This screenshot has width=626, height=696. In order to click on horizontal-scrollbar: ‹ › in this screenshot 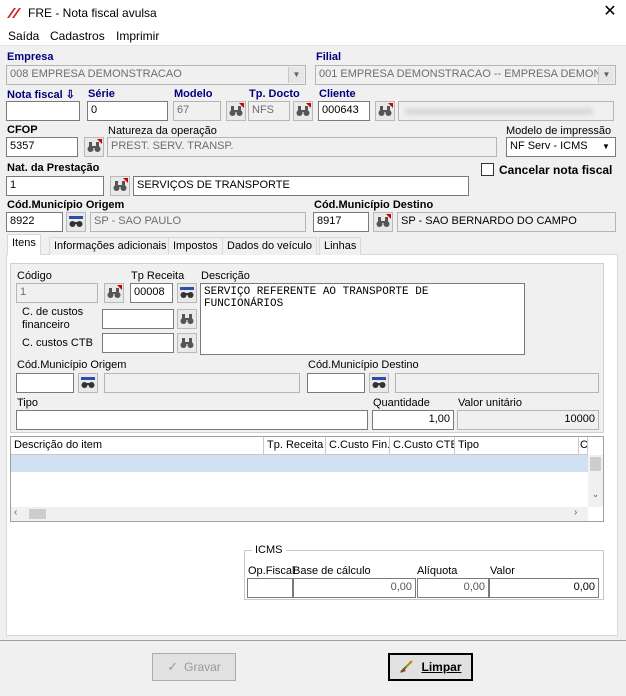, I will do `click(299, 514)`.